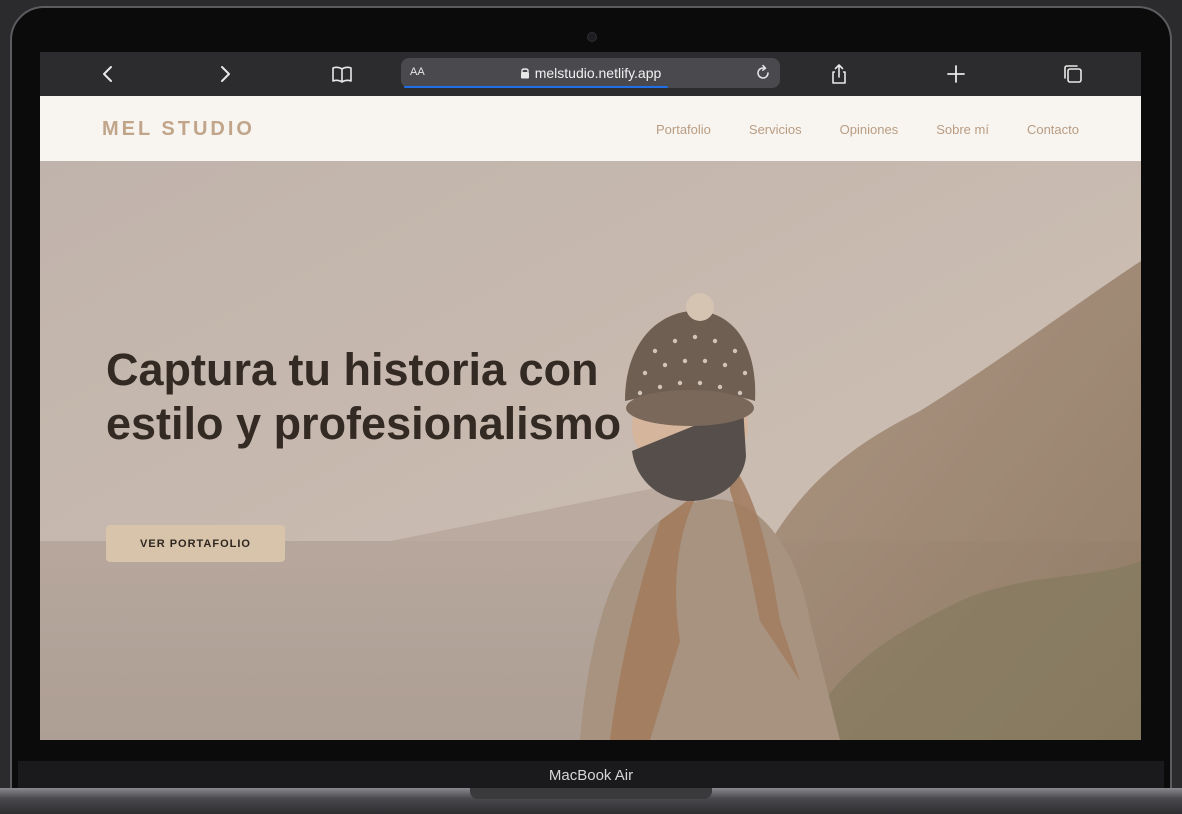  What do you see at coordinates (178, 129) in the screenshot?
I see `site-logo: MEL STUDIO` at bounding box center [178, 129].